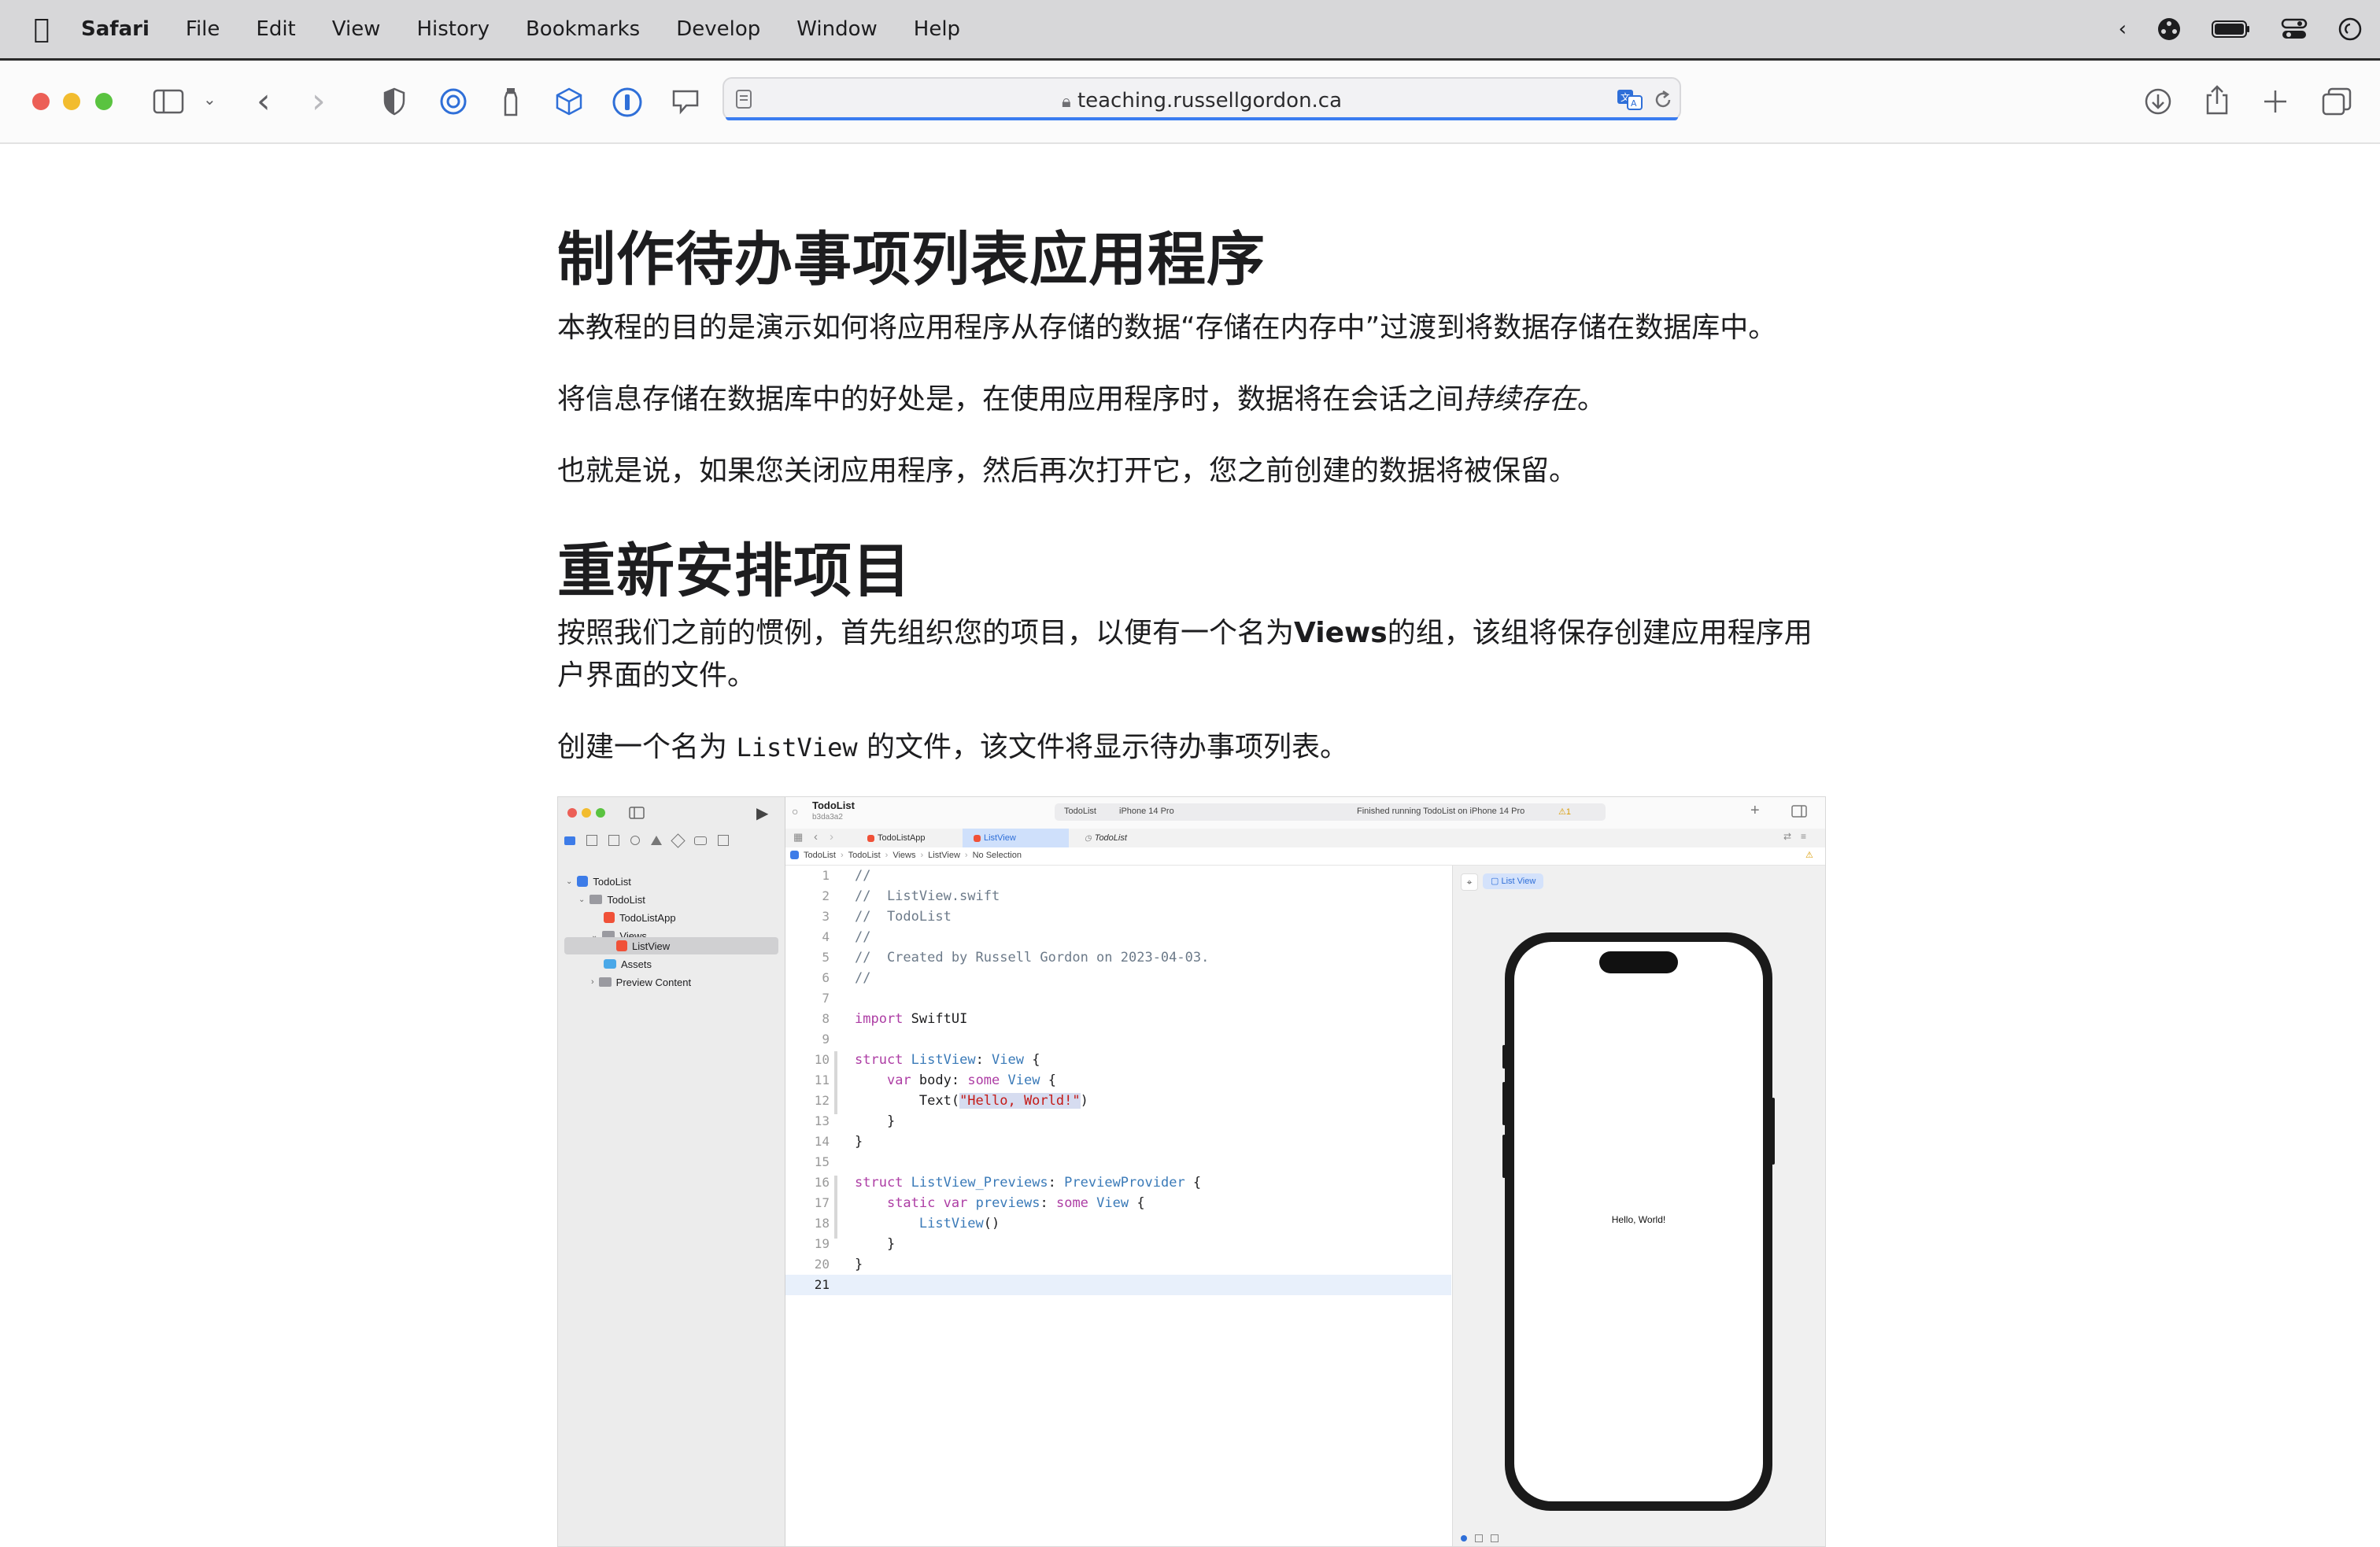  Describe the element at coordinates (2231, 29) in the screenshot. I see `battery-icon` at that location.